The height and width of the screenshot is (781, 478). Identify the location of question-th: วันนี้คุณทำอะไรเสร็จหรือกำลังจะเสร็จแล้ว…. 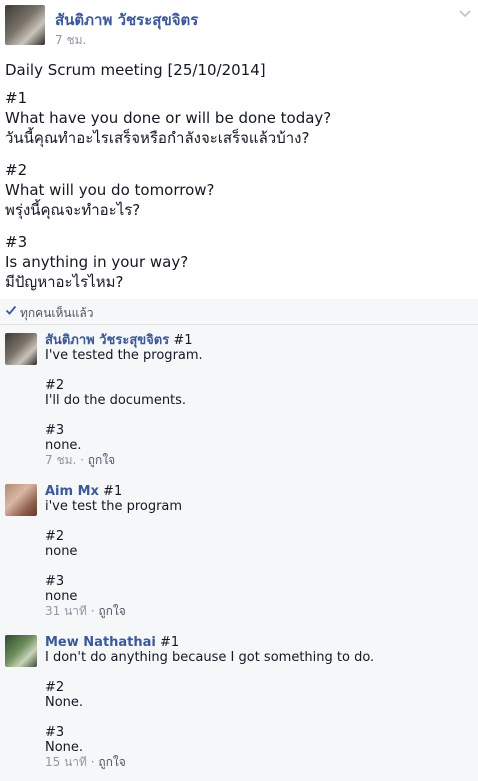
(157, 138).